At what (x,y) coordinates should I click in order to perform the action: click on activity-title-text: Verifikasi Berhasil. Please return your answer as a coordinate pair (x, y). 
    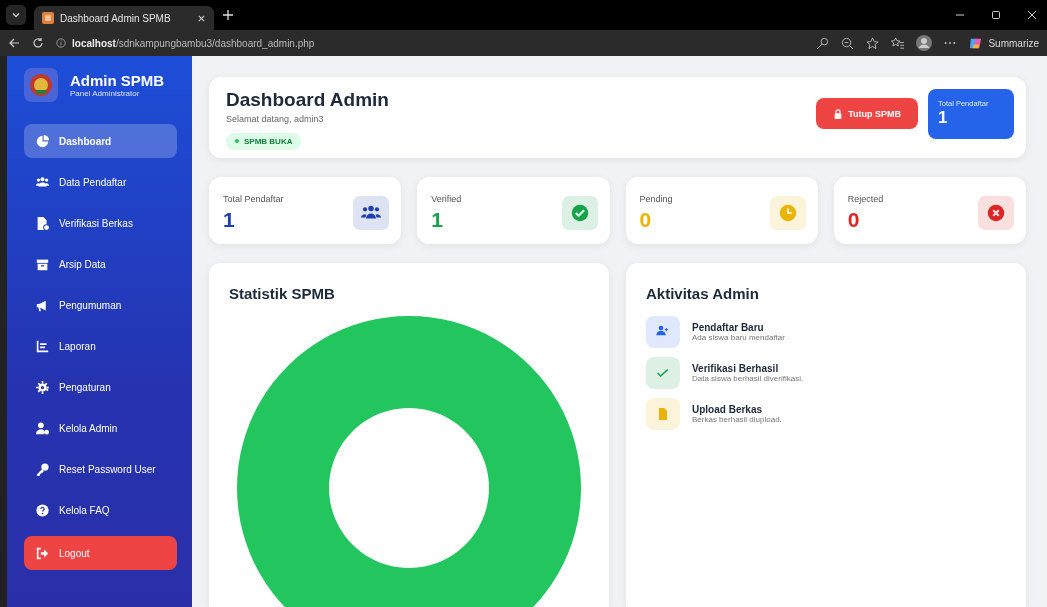
    Looking at the image, I should click on (736, 368).